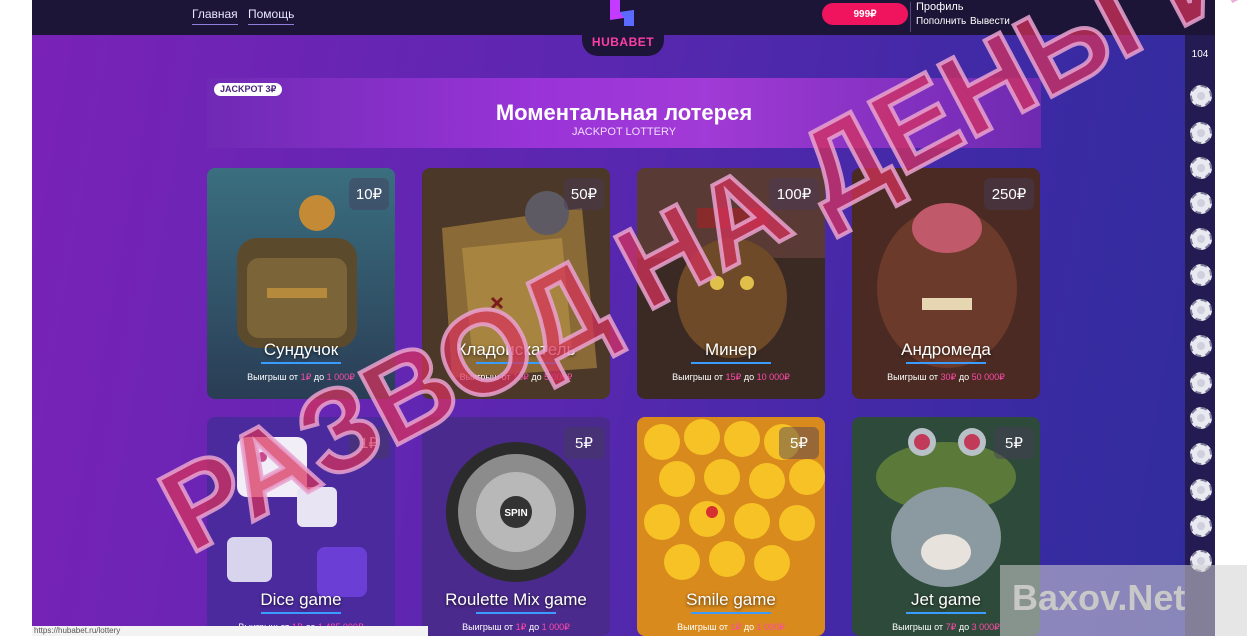 Image resolution: width=1247 pixels, height=636 pixels. What do you see at coordinates (1200, 54) in the screenshot?
I see `online-count: 104` at bounding box center [1200, 54].